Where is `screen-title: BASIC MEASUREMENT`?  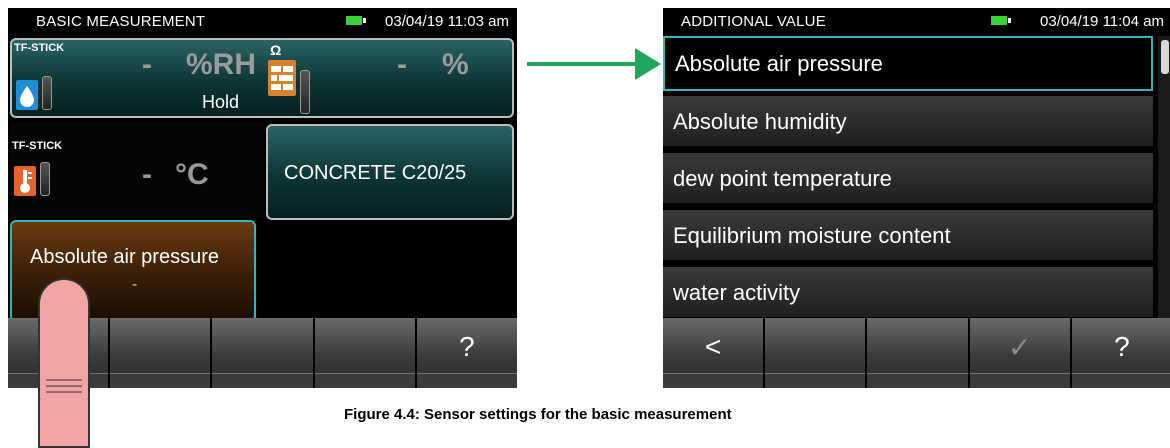
screen-title: BASIC MEASUREMENT is located at coordinates (121, 21).